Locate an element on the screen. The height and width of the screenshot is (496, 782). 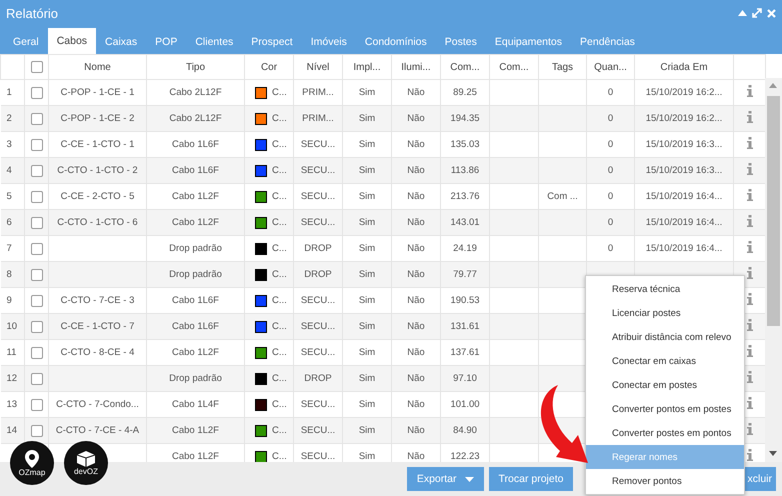
scroll-up-icon is located at coordinates (773, 85).